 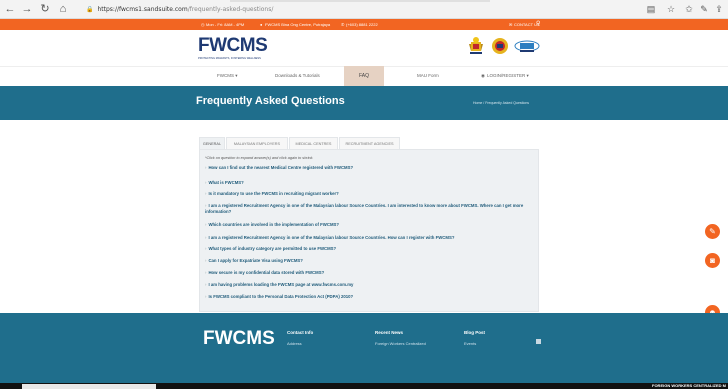 What do you see at coordinates (470, 343) in the screenshot?
I see `footer-blog-item: Events` at bounding box center [470, 343].